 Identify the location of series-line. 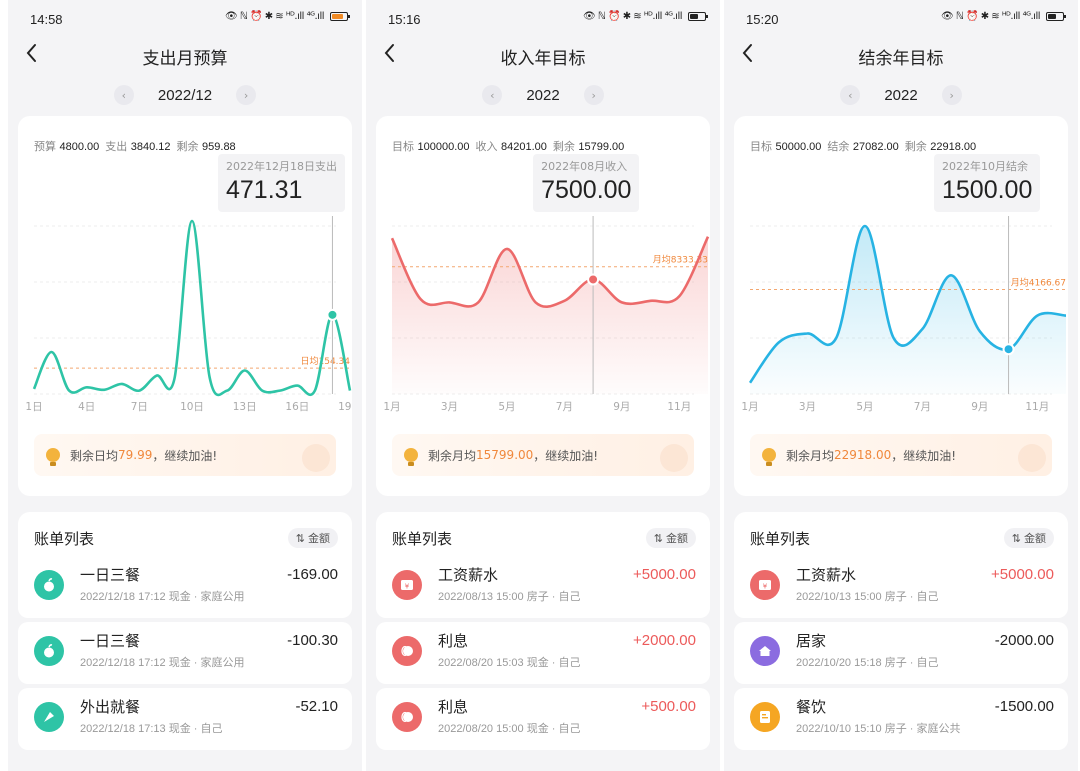
(192, 308).